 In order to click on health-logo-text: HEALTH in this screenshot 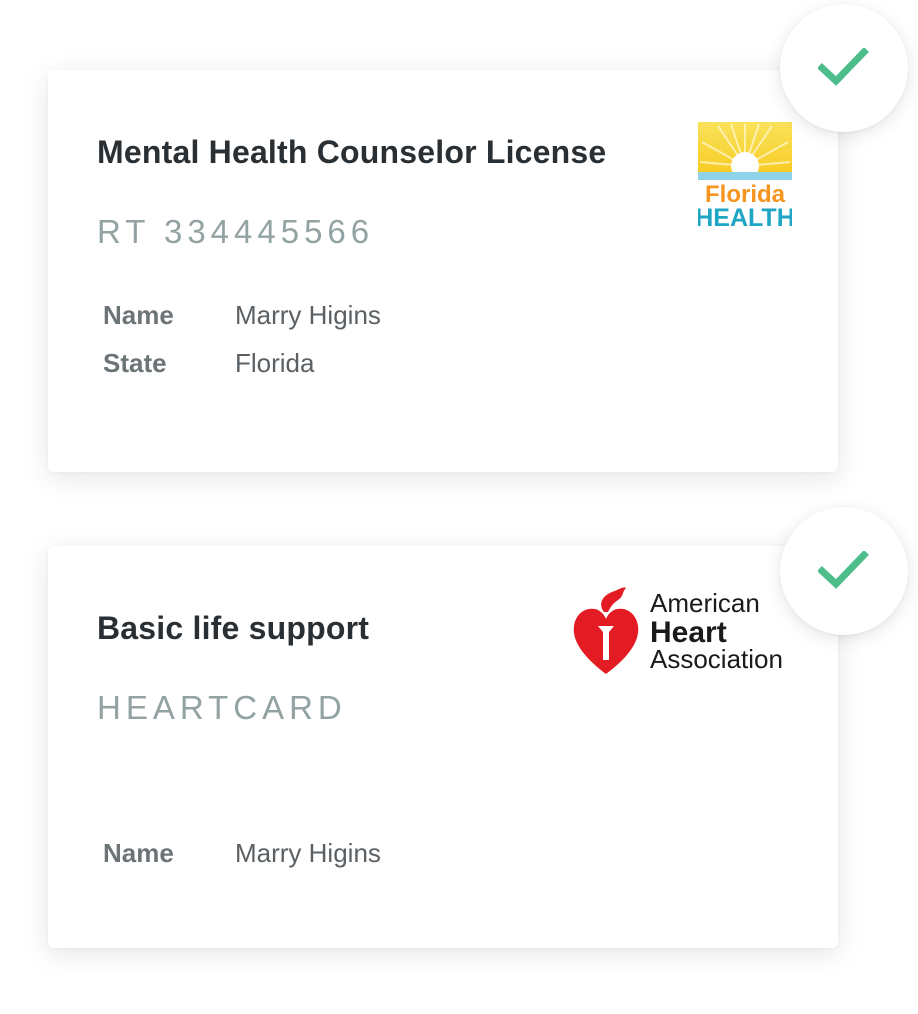, I will do `click(745, 216)`.